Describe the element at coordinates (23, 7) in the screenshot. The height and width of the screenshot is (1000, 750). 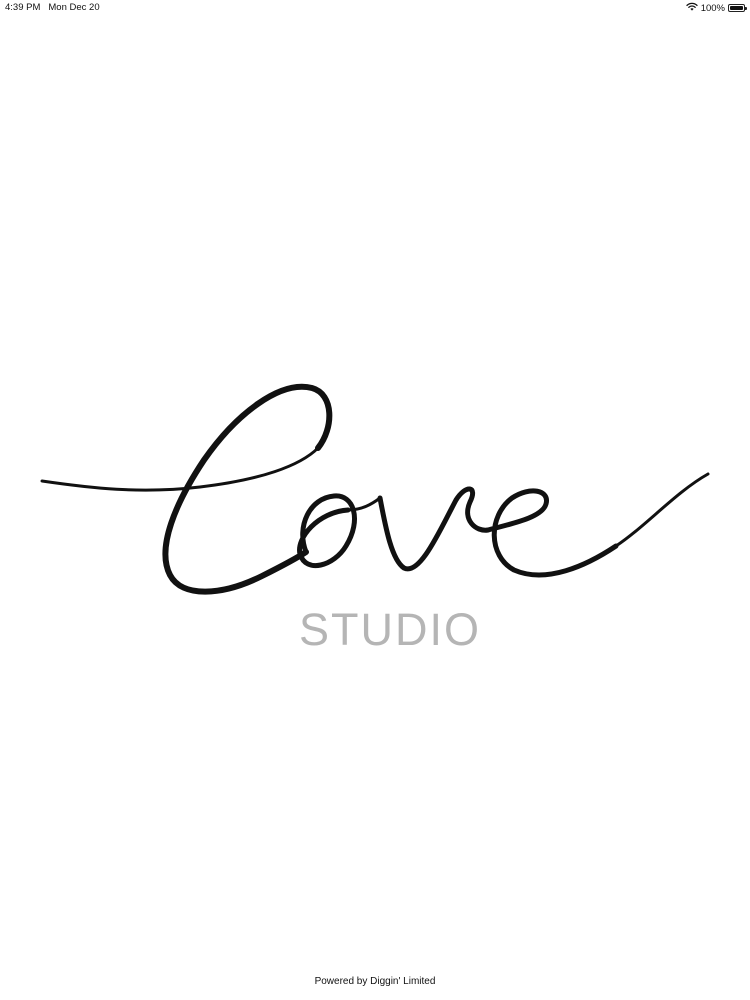
I see `status-time: 4:39 PM` at that location.